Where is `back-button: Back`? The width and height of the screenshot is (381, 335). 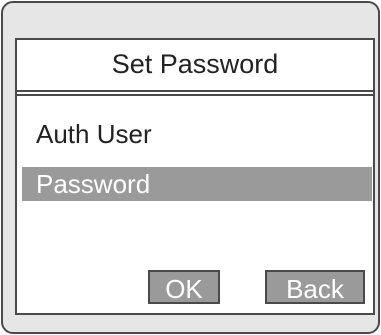 back-button: Back is located at coordinates (315, 287).